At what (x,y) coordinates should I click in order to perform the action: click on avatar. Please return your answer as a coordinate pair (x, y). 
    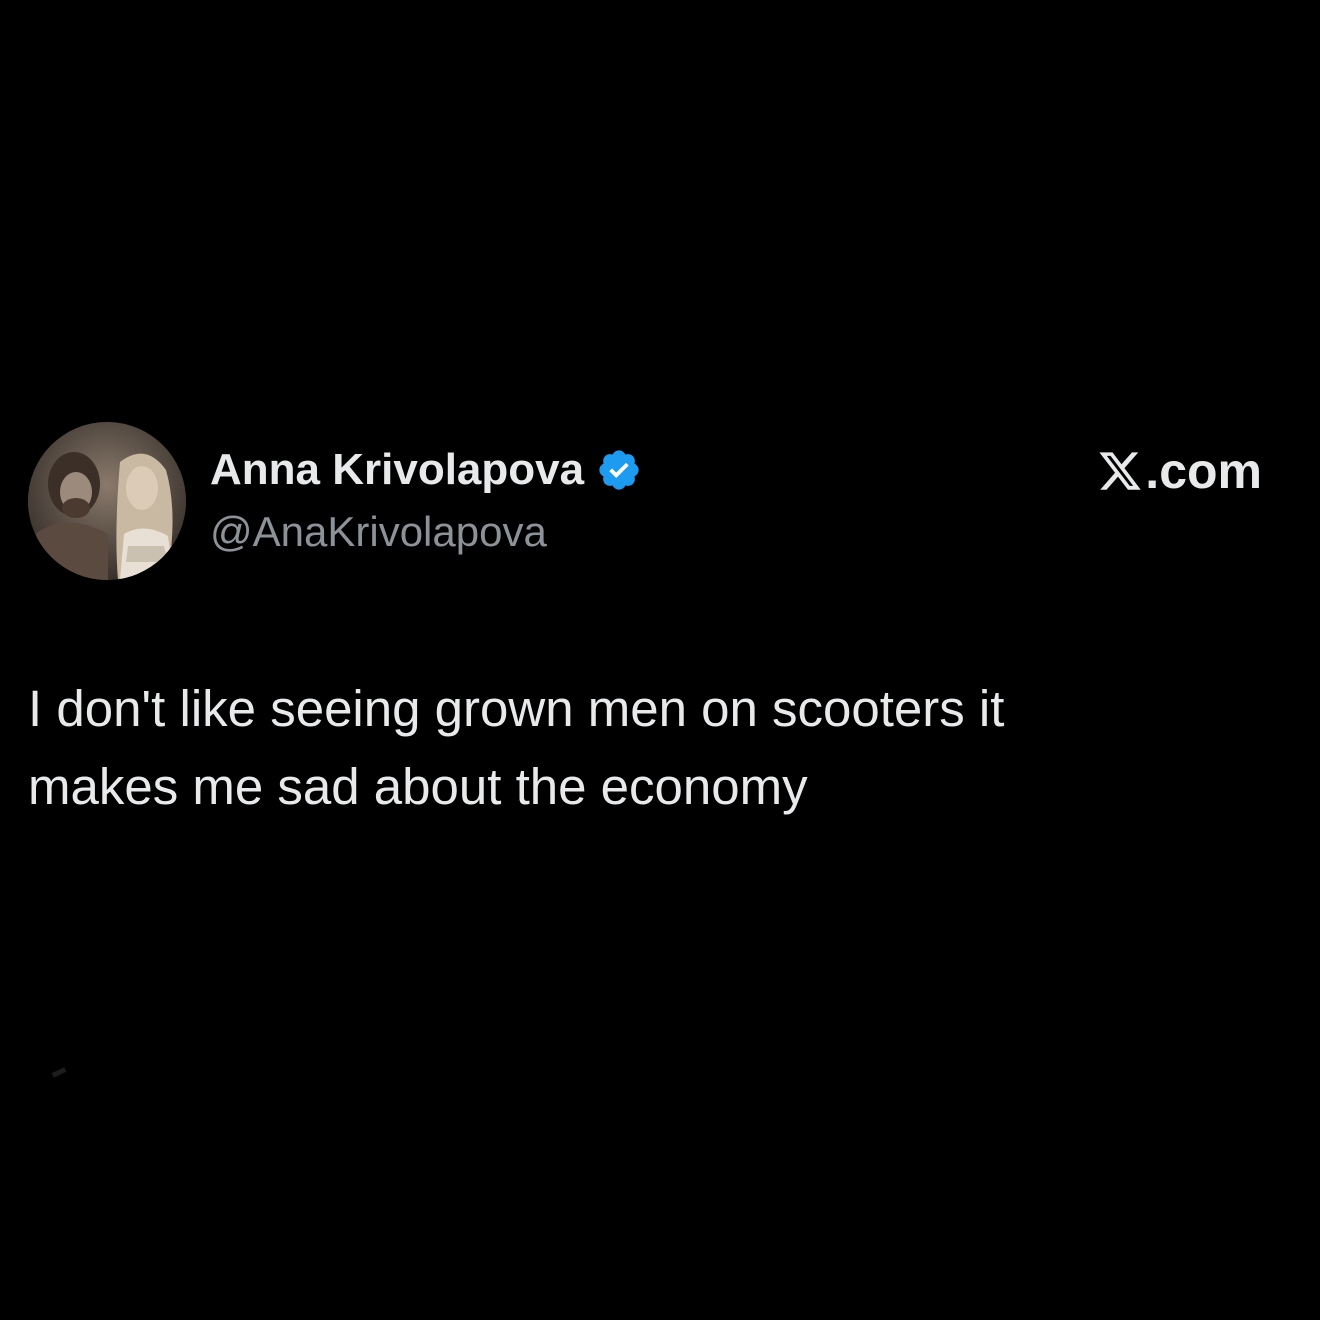
    Looking at the image, I should click on (107, 501).